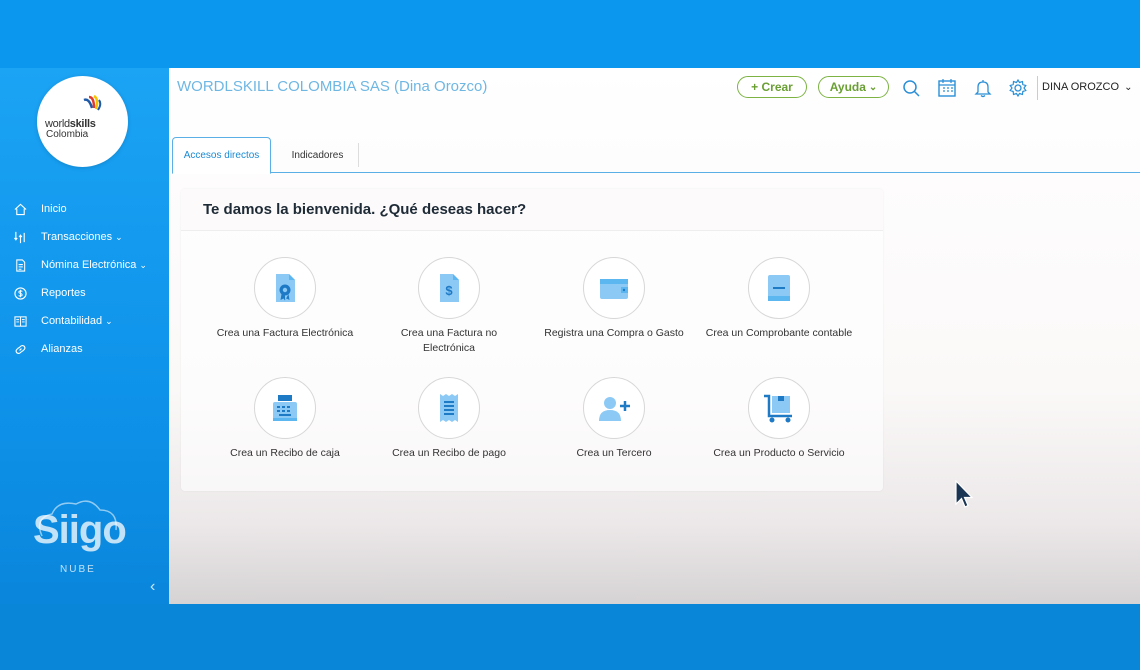 This screenshot has height=670, width=1140. I want to click on sidebar-item-alianzas: Alianzas, so click(84, 349).